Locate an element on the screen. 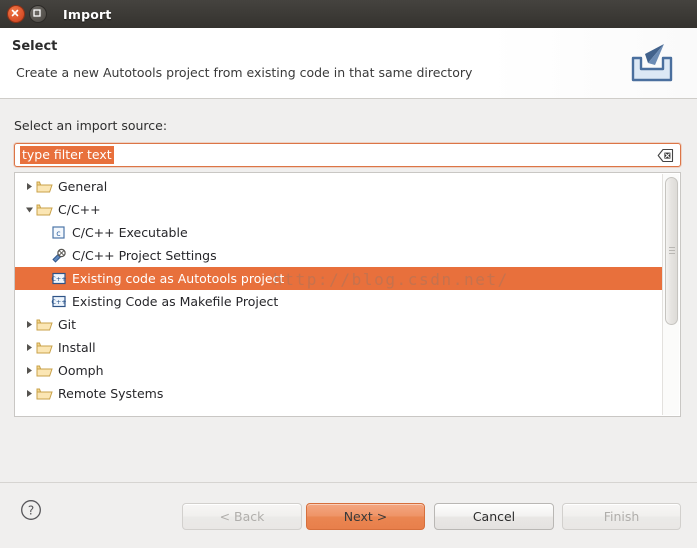 The height and width of the screenshot is (548, 697). tree-item-c-cpp-executable: c C/C++ Executable is located at coordinates (338, 232).